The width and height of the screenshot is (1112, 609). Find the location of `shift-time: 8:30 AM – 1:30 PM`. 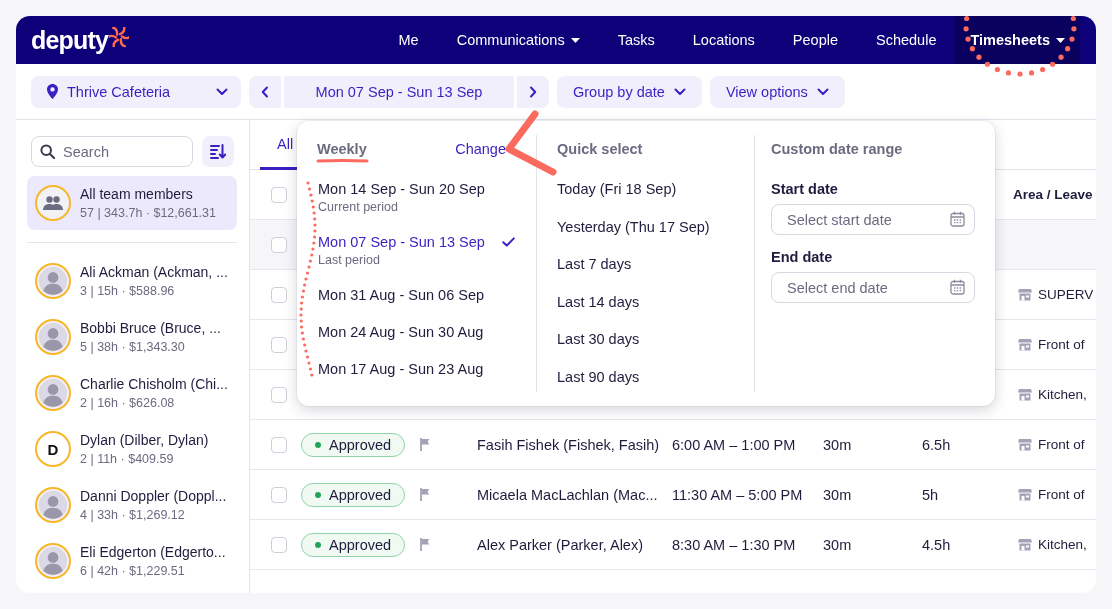

shift-time: 8:30 AM – 1:30 PM is located at coordinates (734, 544).